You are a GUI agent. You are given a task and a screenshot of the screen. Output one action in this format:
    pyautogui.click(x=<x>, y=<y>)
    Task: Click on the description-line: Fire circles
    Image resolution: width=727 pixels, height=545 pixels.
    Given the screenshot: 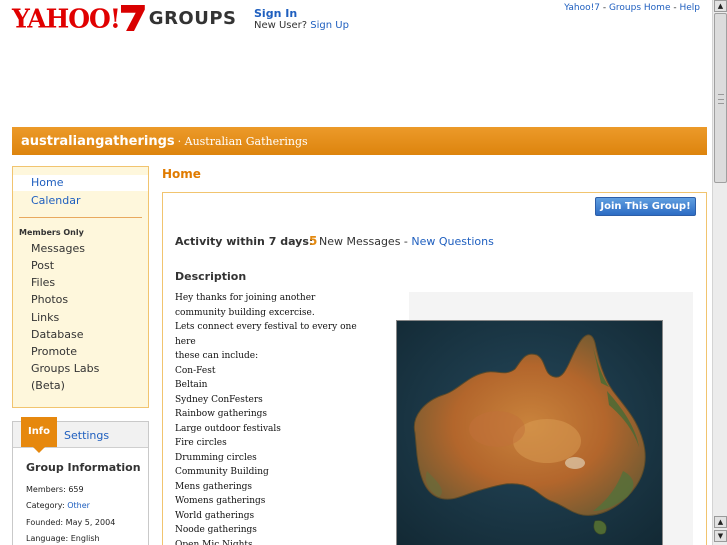 What is the action you would take?
    pyautogui.click(x=201, y=443)
    